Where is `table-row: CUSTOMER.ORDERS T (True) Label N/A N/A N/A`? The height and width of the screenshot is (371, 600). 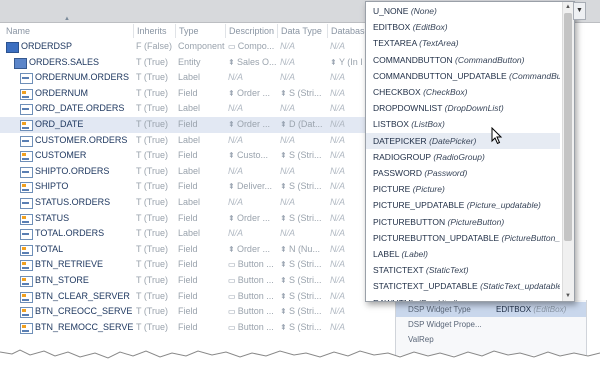
table-row: CUSTOMER.ORDERS T (True) Label N/A N/A N/A is located at coordinates (183, 141).